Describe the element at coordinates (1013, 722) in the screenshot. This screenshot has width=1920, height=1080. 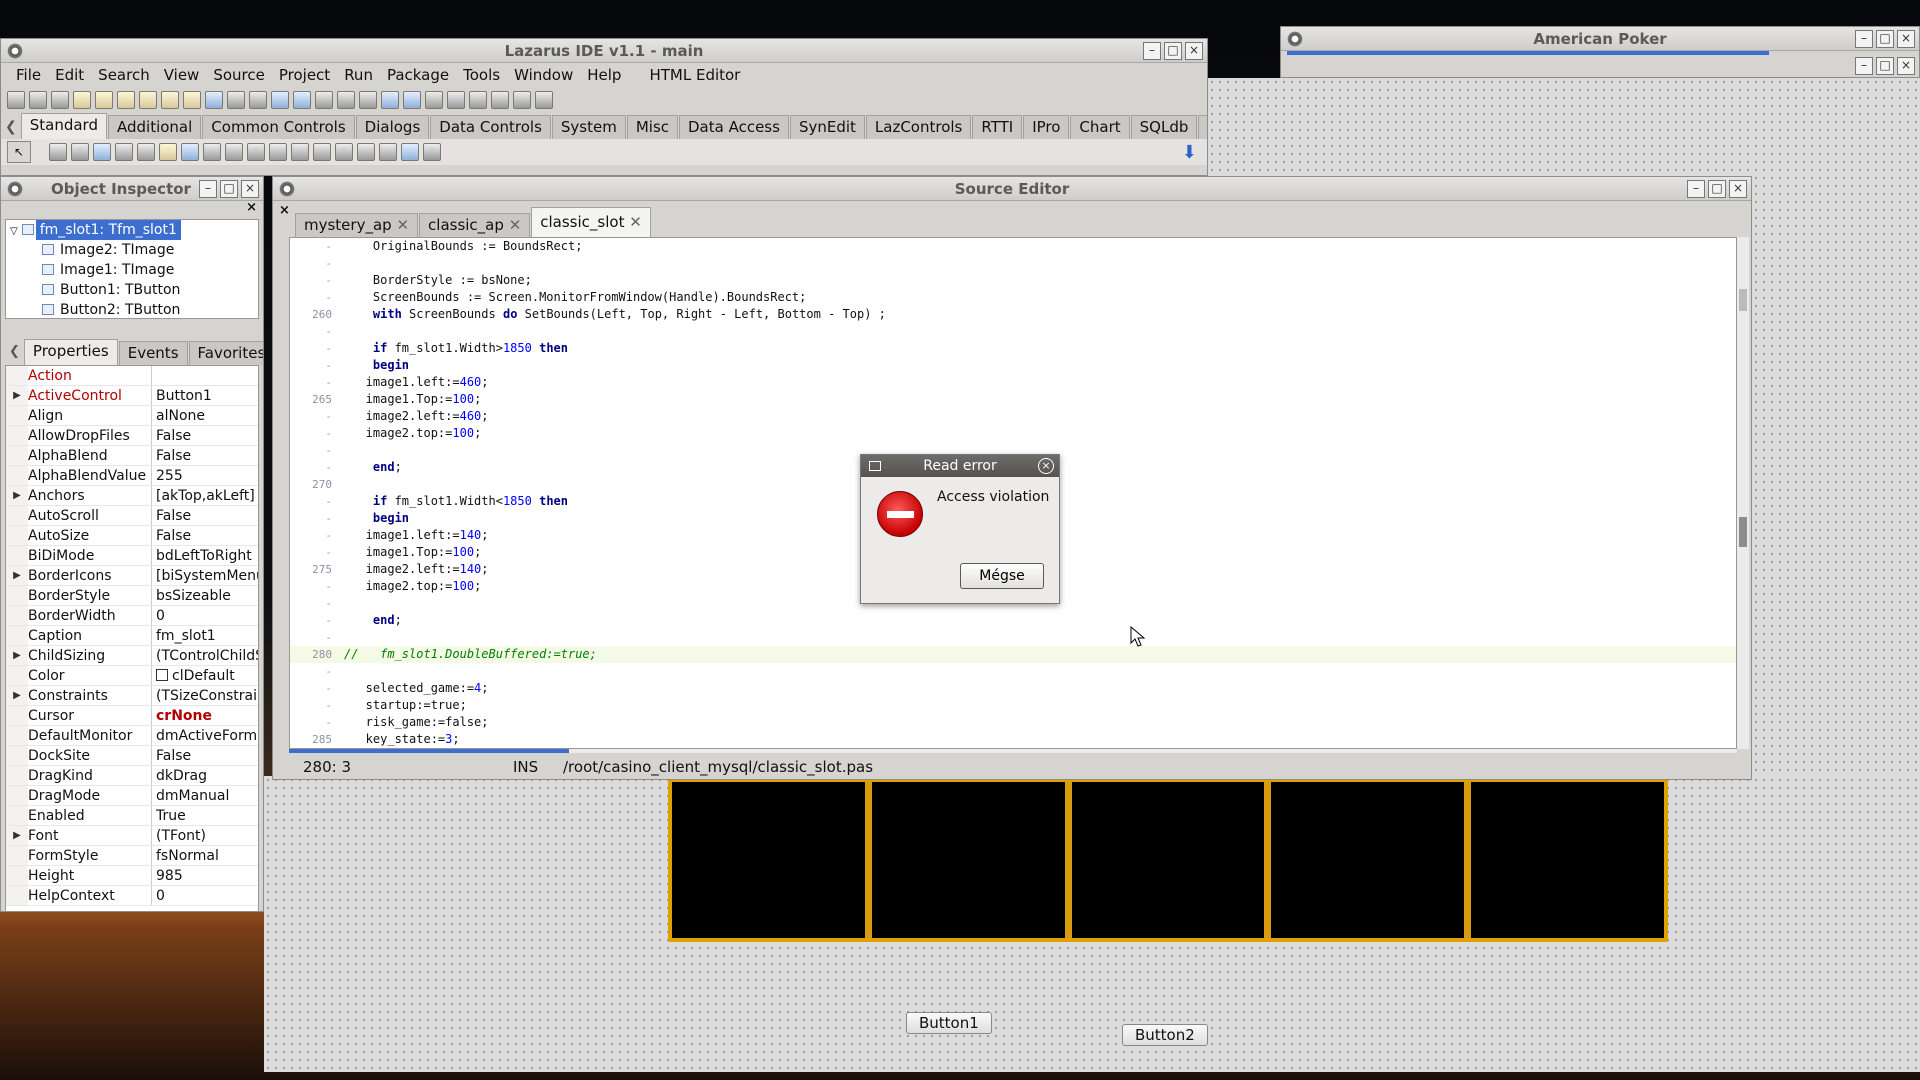
I see `code-line: - risk_game:=false;` at that location.